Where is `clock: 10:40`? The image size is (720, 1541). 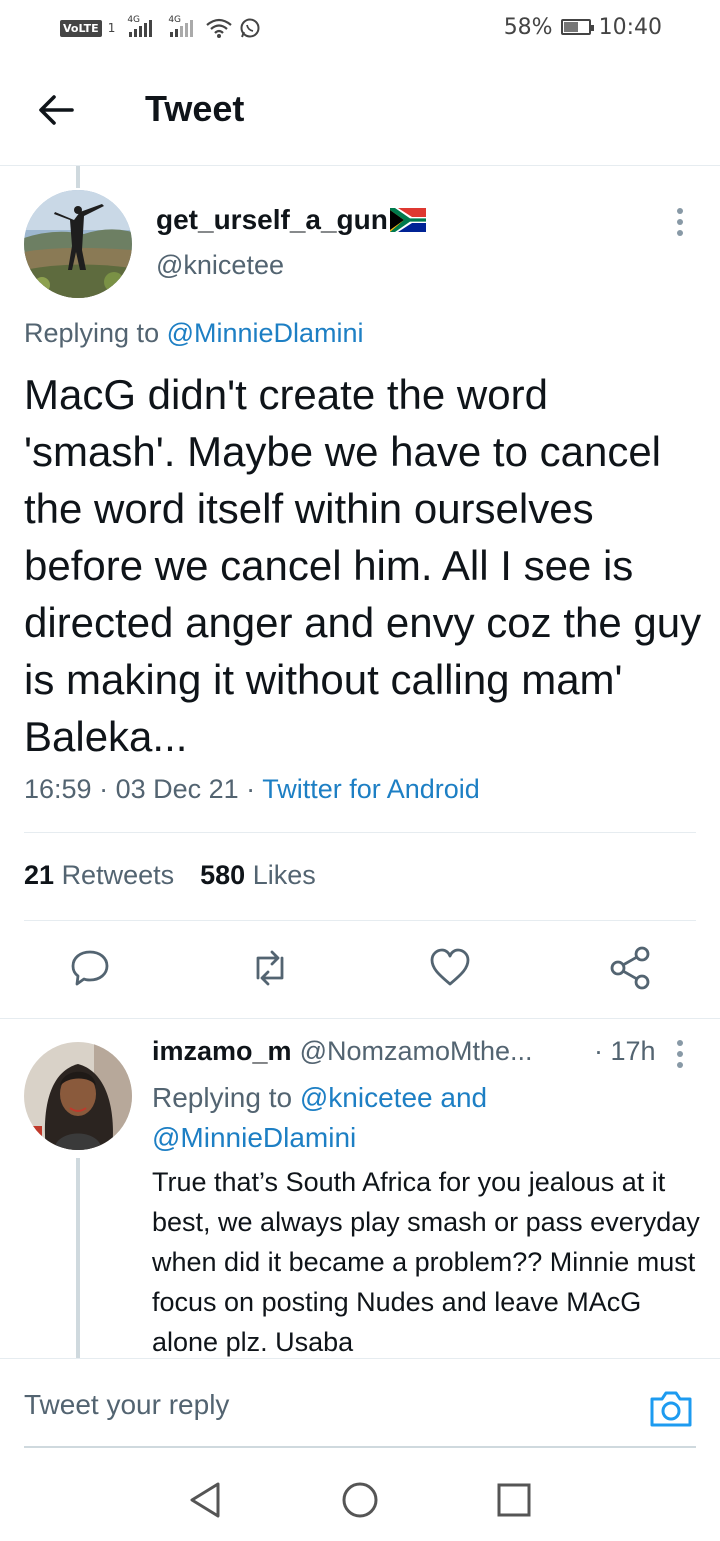 clock: 10:40 is located at coordinates (630, 27).